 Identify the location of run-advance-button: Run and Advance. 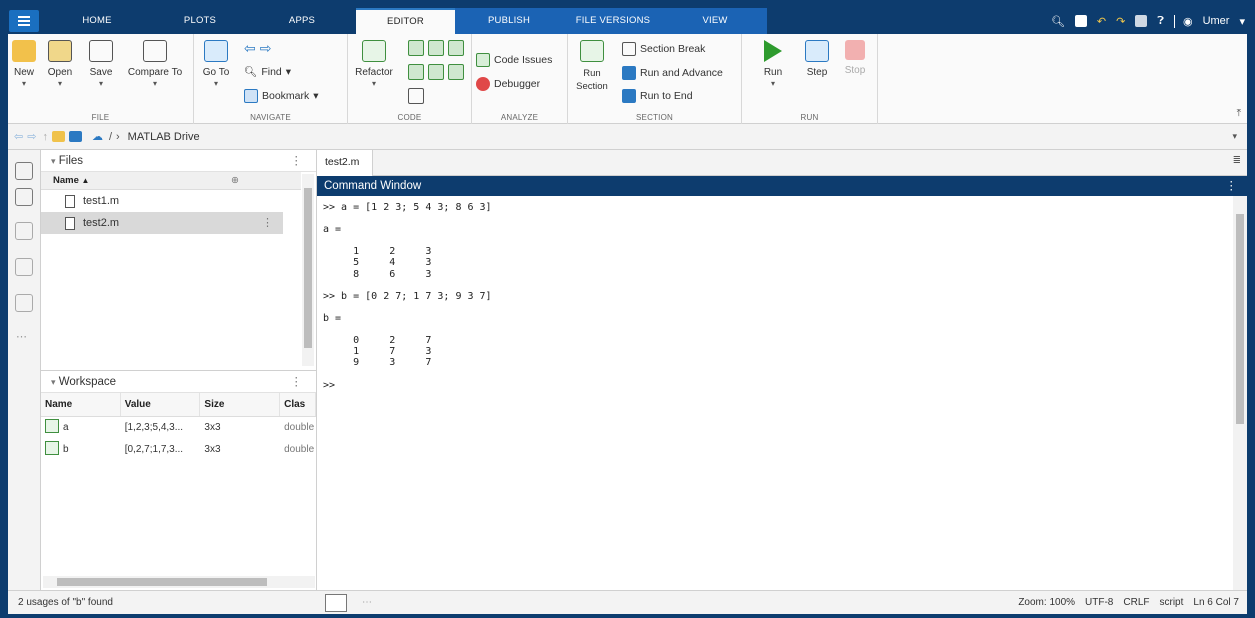
(672, 73).